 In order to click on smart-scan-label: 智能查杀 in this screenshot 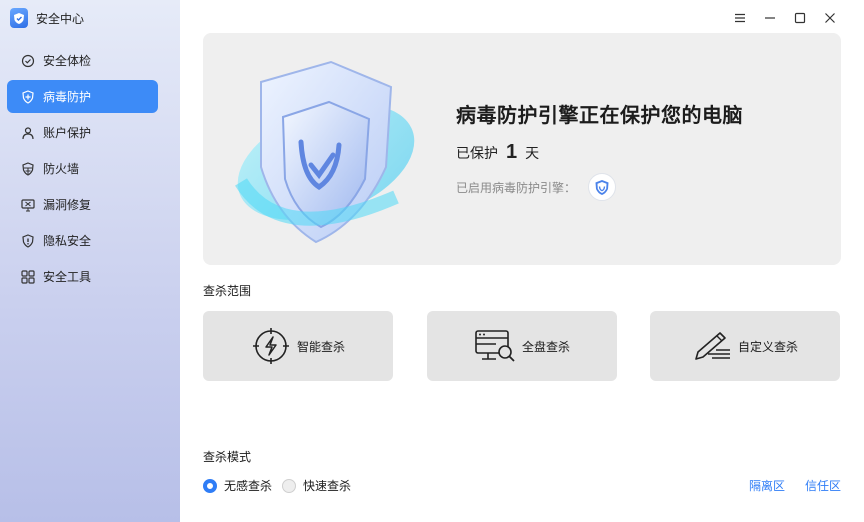, I will do `click(320, 346)`.